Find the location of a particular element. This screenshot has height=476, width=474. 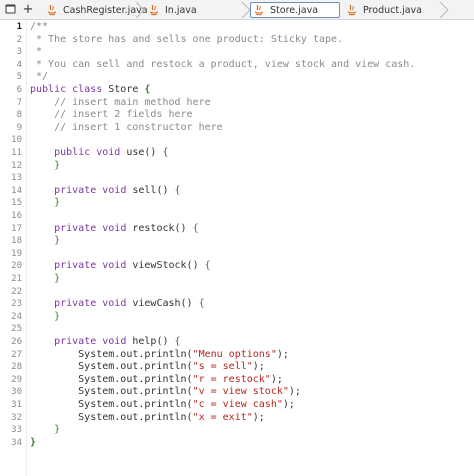

code-line: 6 public class Store { is located at coordinates (237, 90).